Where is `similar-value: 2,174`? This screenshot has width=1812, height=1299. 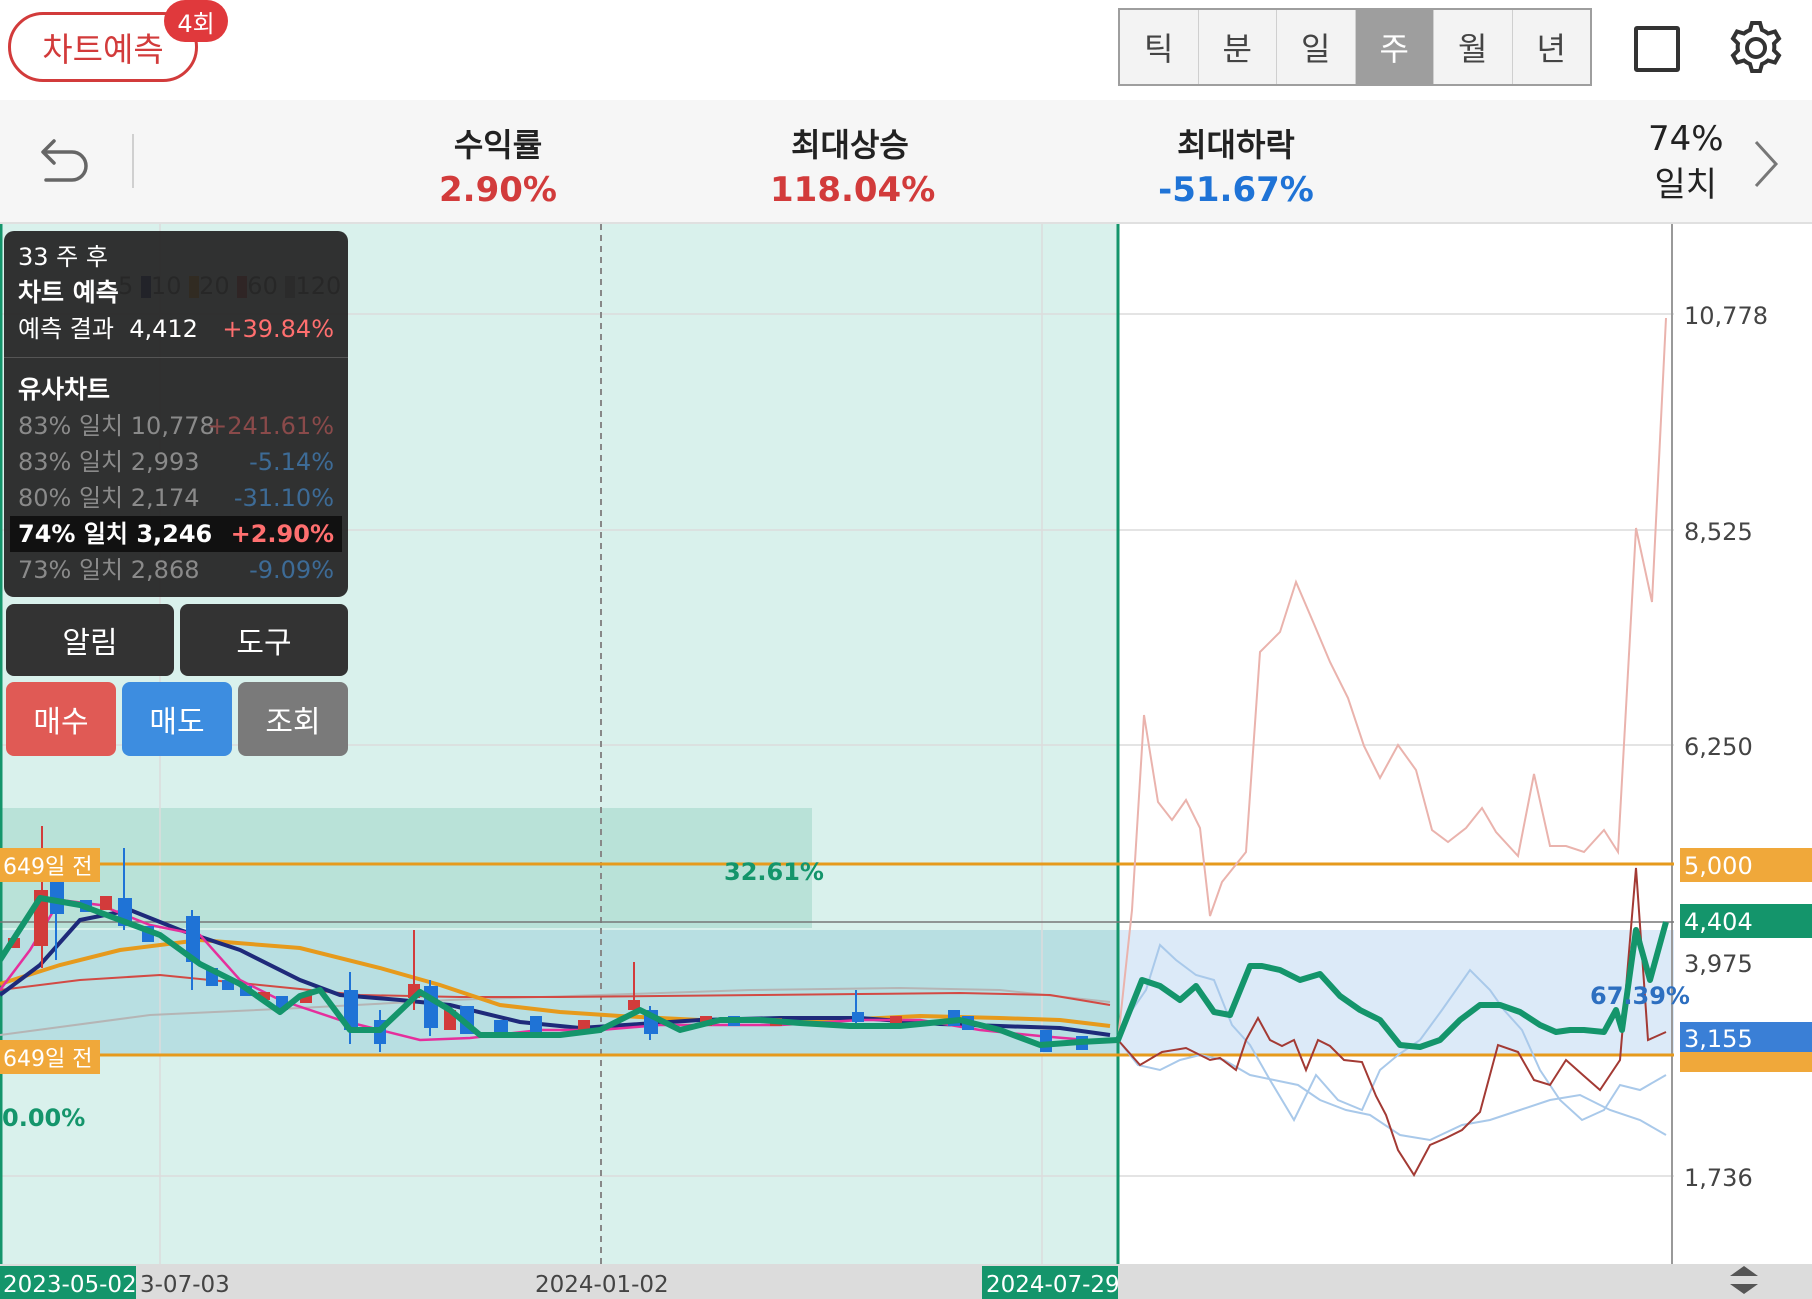 similar-value: 2,174 is located at coordinates (165, 498).